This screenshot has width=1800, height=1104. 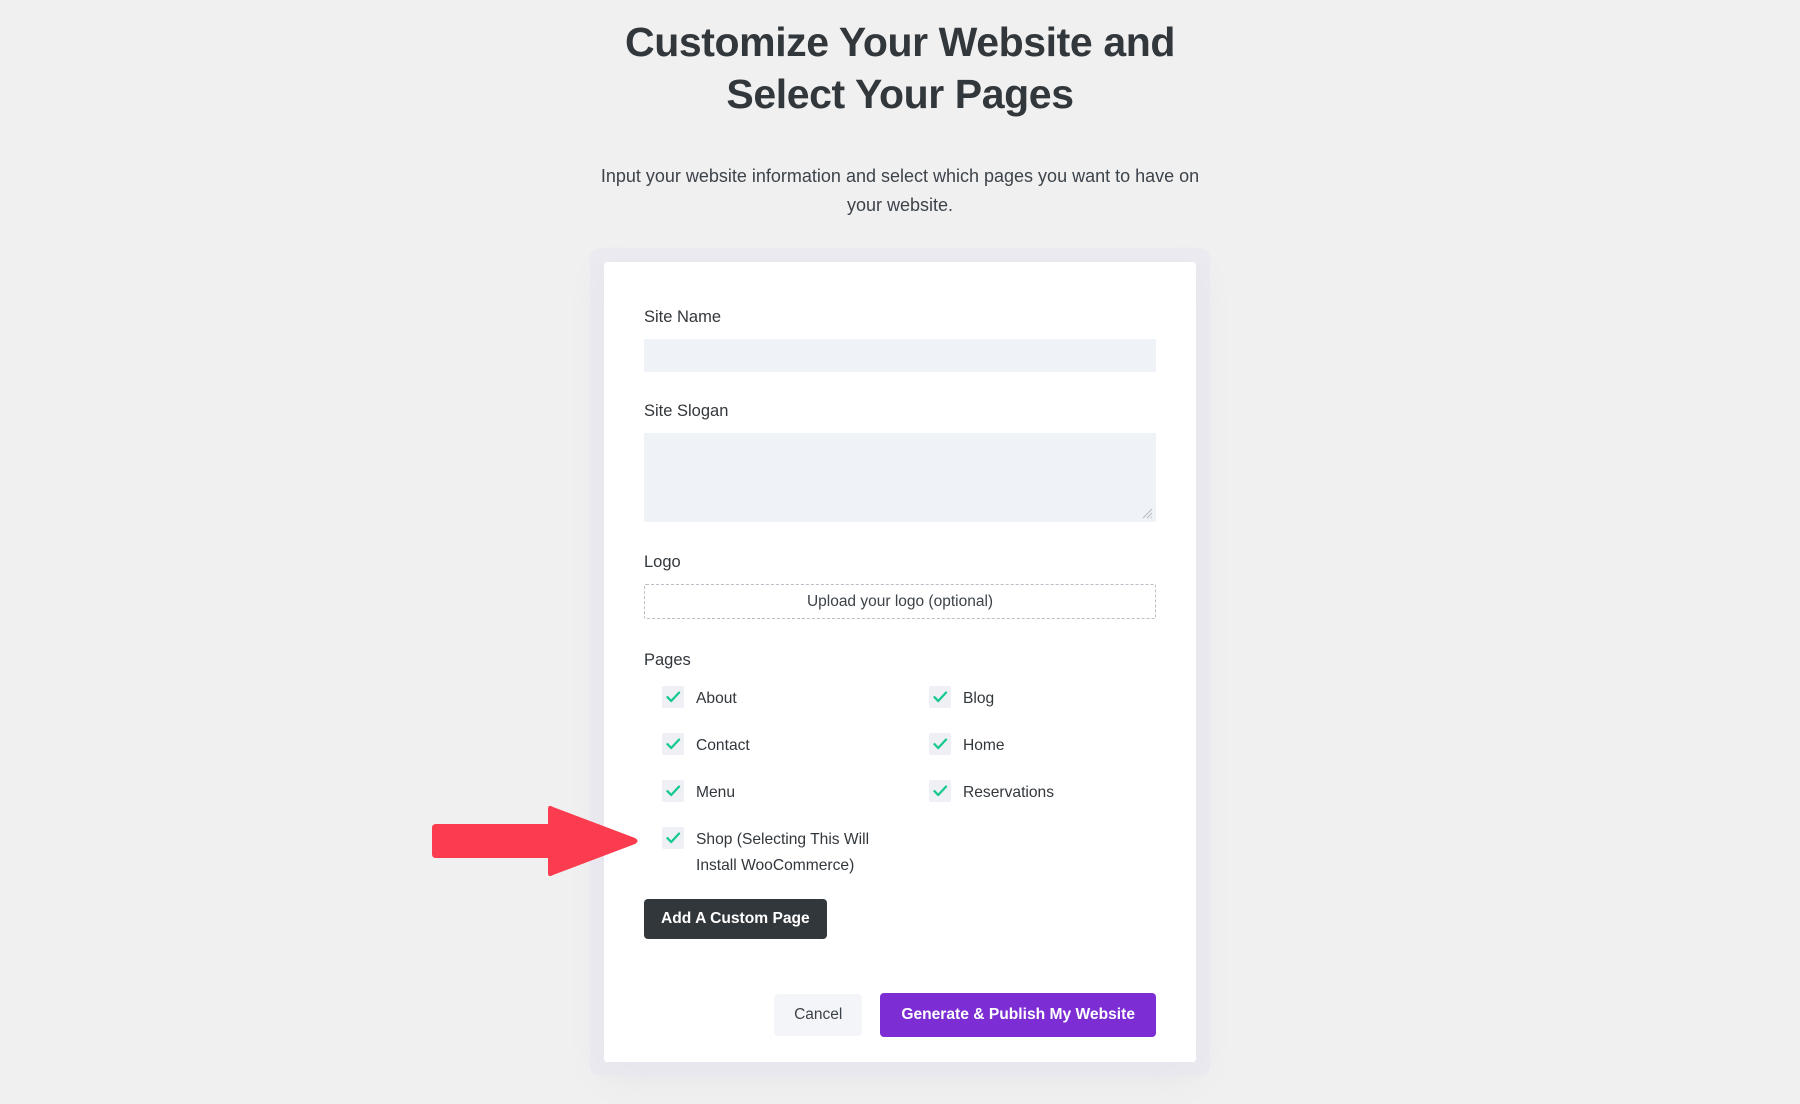 I want to click on site-slogan-field-group: Site Slogan, so click(x=900, y=461).